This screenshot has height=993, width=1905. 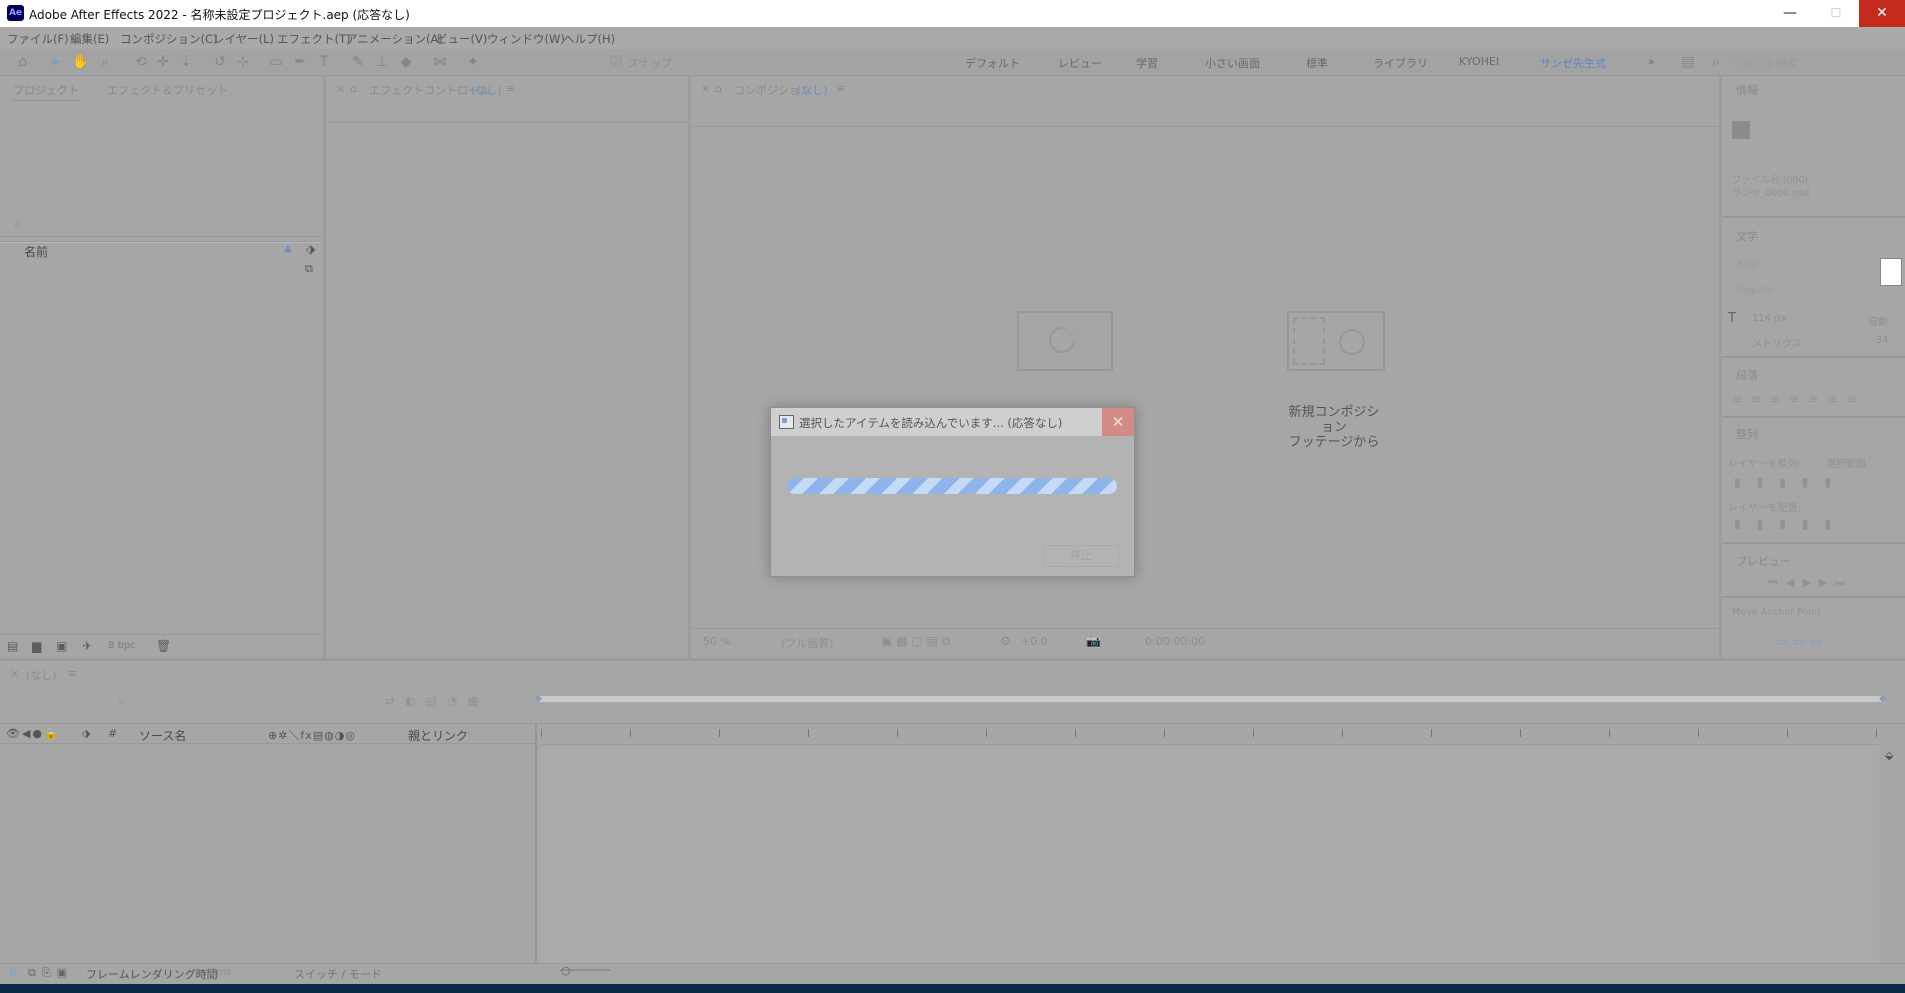 What do you see at coordinates (1882, 13) in the screenshot?
I see `close-button: ✕` at bounding box center [1882, 13].